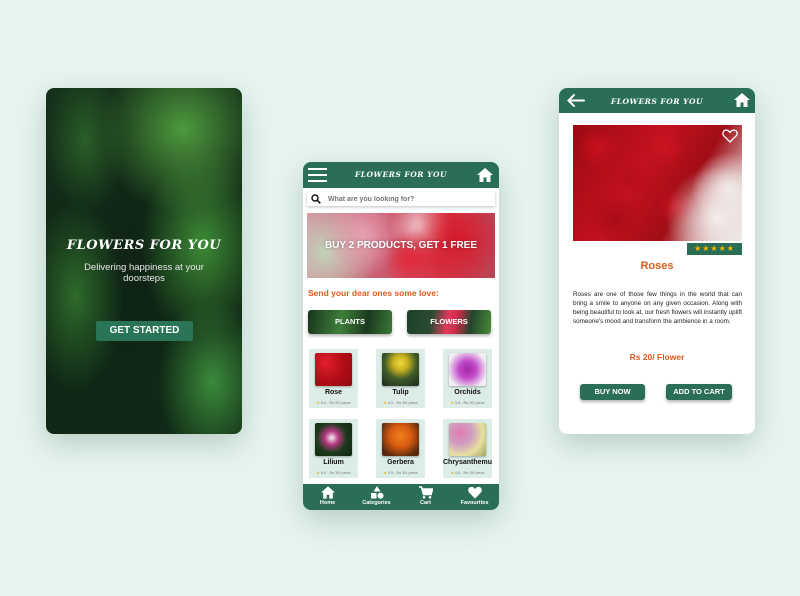 This screenshot has width=800, height=596. I want to click on search-input, so click(403, 199).